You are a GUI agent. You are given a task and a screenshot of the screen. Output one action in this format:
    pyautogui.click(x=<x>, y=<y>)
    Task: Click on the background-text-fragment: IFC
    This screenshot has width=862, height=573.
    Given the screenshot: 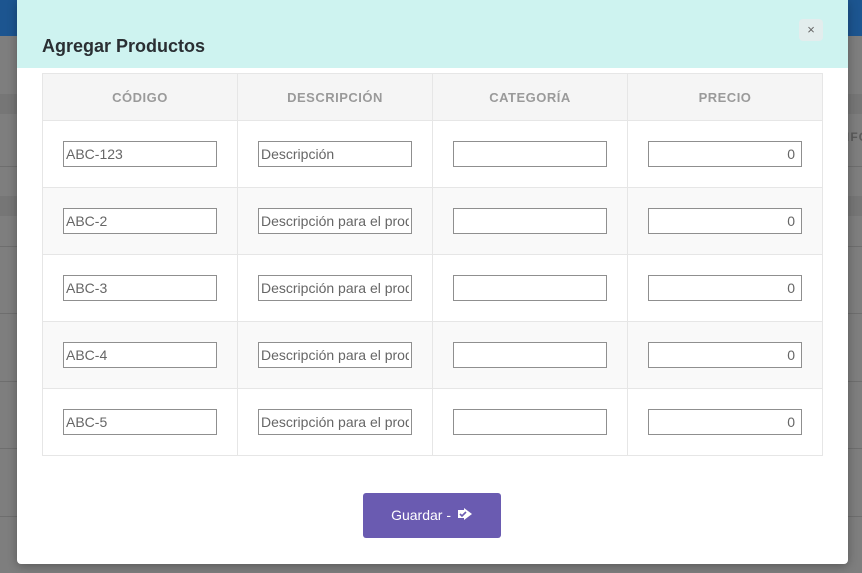 What is the action you would take?
    pyautogui.click(x=854, y=137)
    